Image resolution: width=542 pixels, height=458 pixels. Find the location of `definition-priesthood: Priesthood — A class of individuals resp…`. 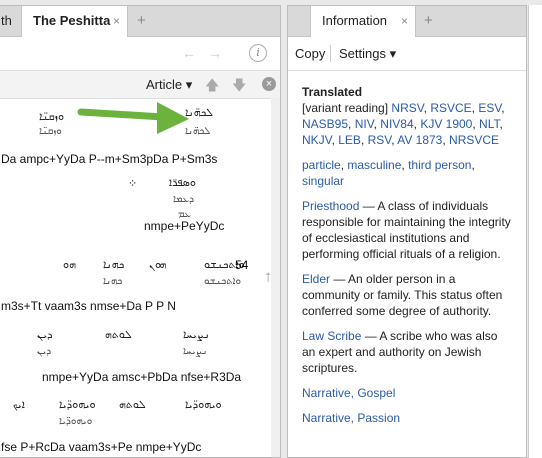

definition-priesthood: Priesthood — A class of individuals resp… is located at coordinates (407, 230).